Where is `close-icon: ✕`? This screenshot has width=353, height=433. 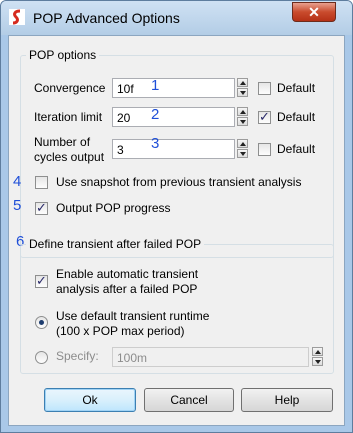 close-icon: ✕ is located at coordinates (314, 12).